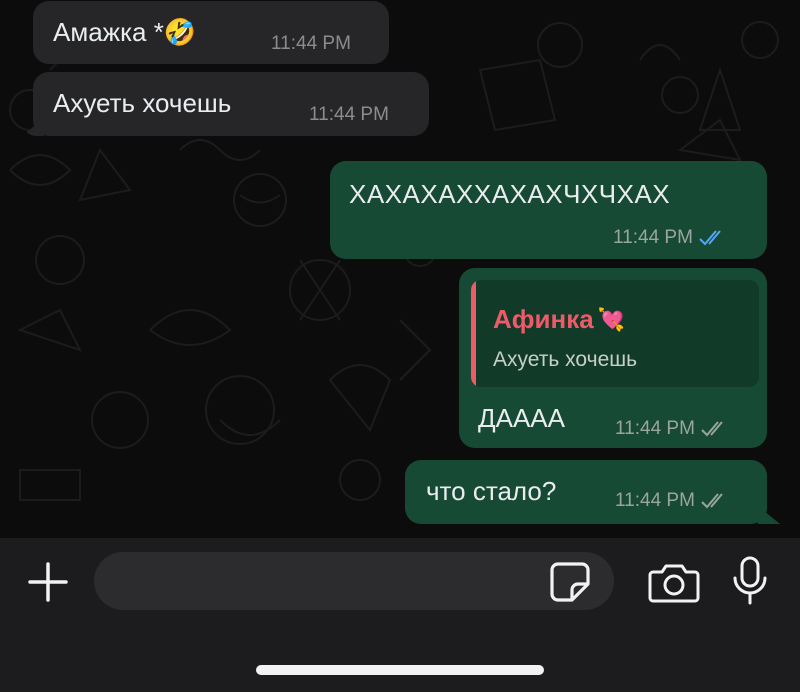  What do you see at coordinates (473, 333) in the screenshot?
I see `reply-accent-bar` at bounding box center [473, 333].